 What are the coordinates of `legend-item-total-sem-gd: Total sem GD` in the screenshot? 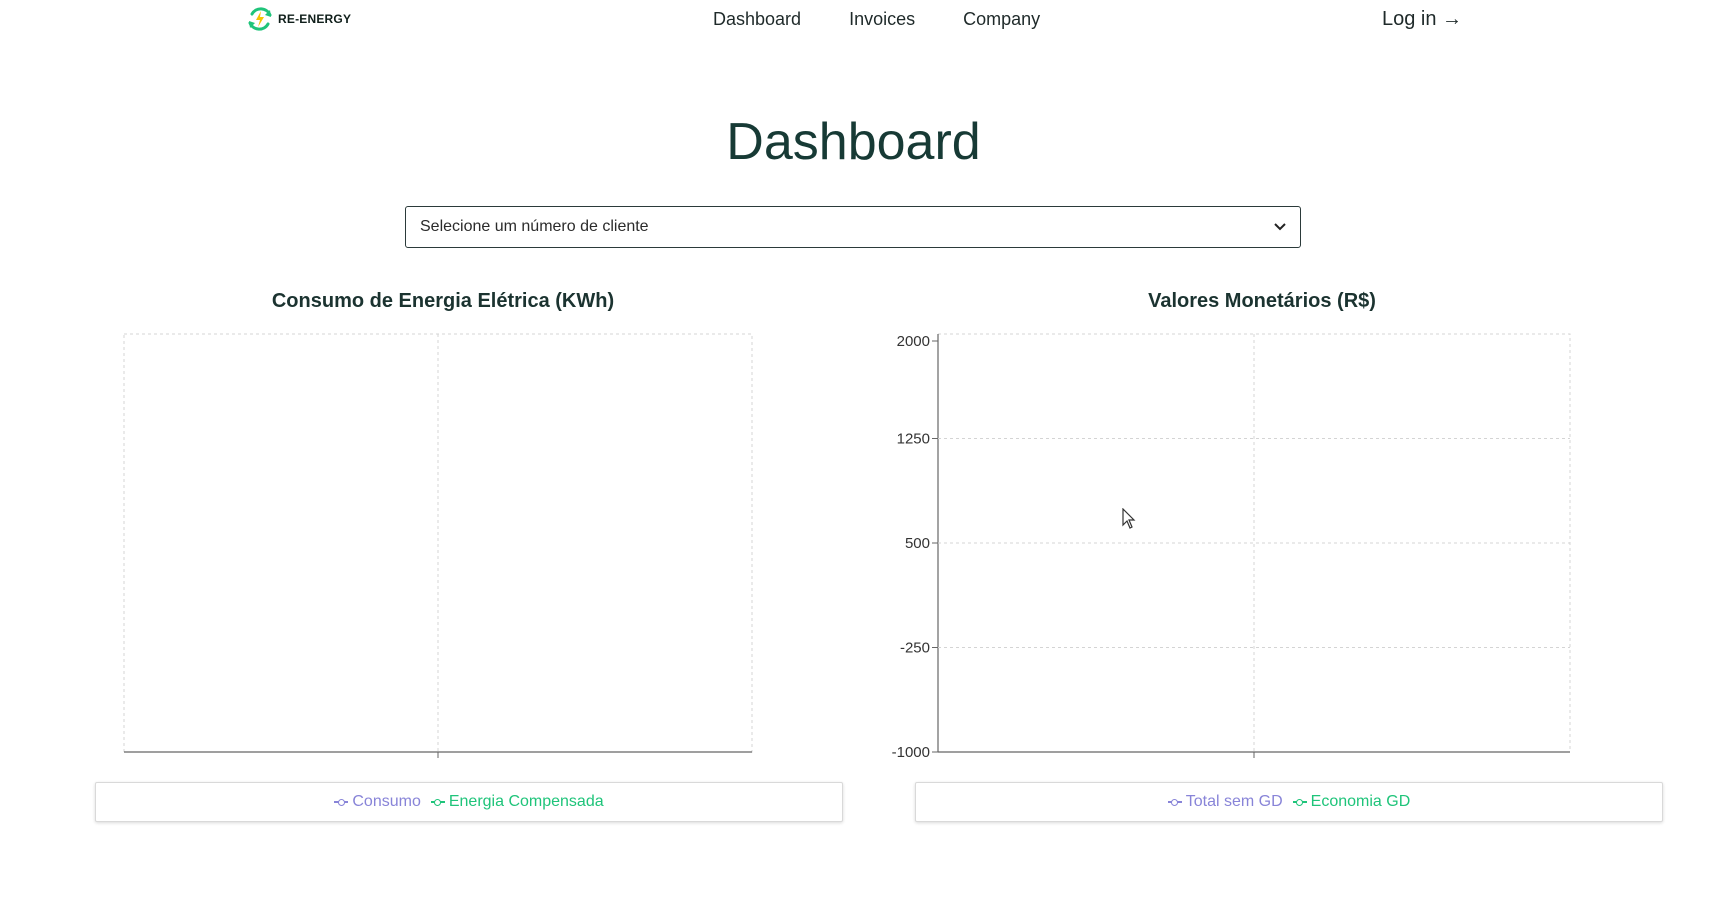 It's located at (1225, 802).